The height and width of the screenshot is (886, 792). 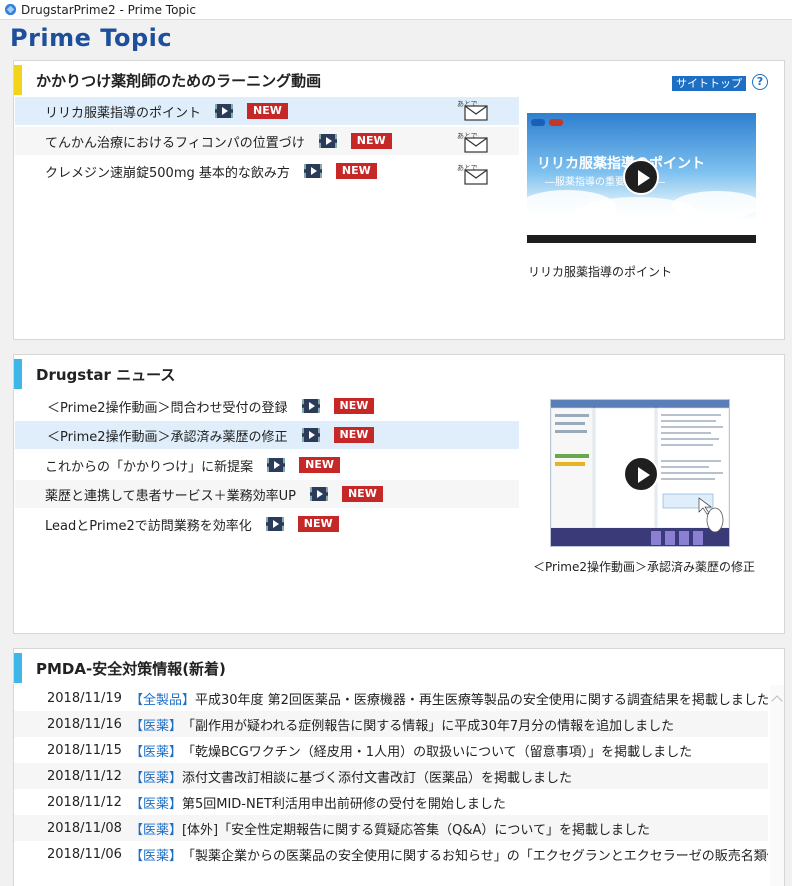 I want to click on video-thumbnail, so click(x=640, y=473).